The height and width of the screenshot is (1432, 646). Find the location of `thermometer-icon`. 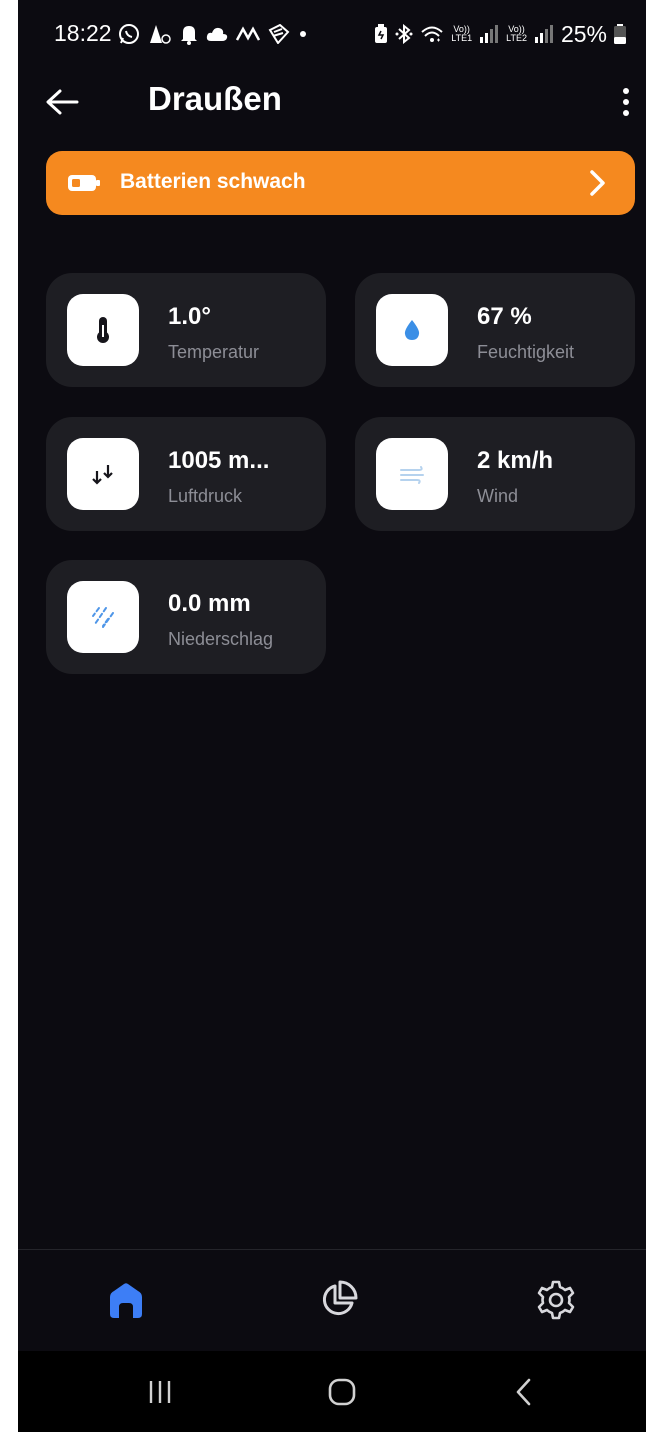

thermometer-icon is located at coordinates (103, 330).